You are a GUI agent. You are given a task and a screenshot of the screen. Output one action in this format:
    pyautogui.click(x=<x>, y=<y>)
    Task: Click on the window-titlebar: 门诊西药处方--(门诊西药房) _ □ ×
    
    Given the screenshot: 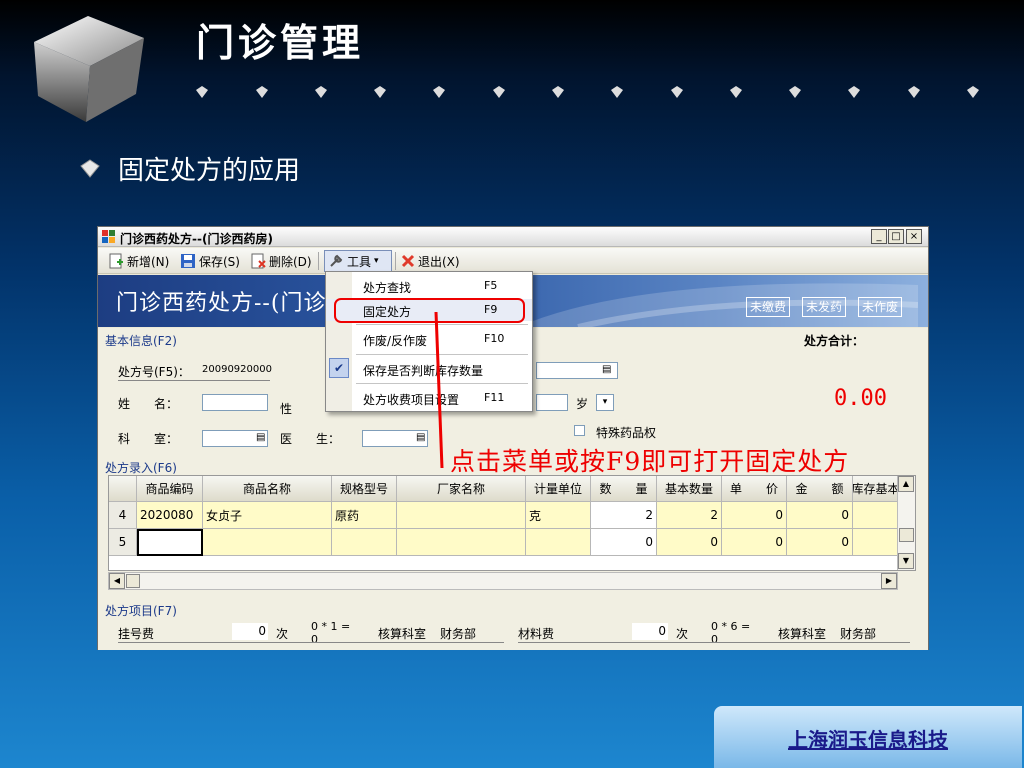 What is the action you would take?
    pyautogui.click(x=513, y=237)
    